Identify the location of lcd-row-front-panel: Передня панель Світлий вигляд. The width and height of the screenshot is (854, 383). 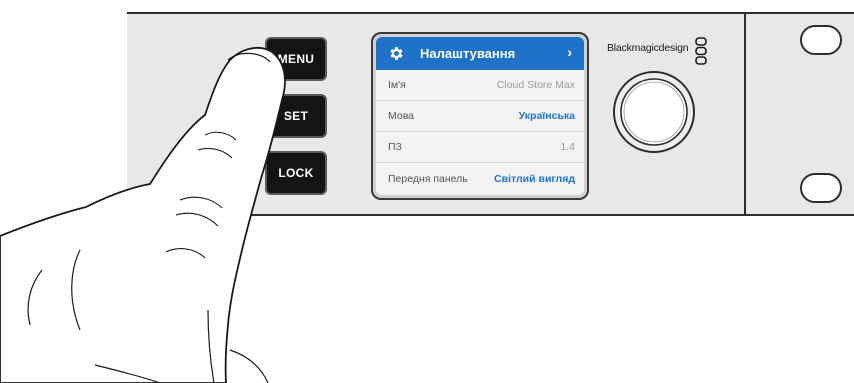
(480, 178).